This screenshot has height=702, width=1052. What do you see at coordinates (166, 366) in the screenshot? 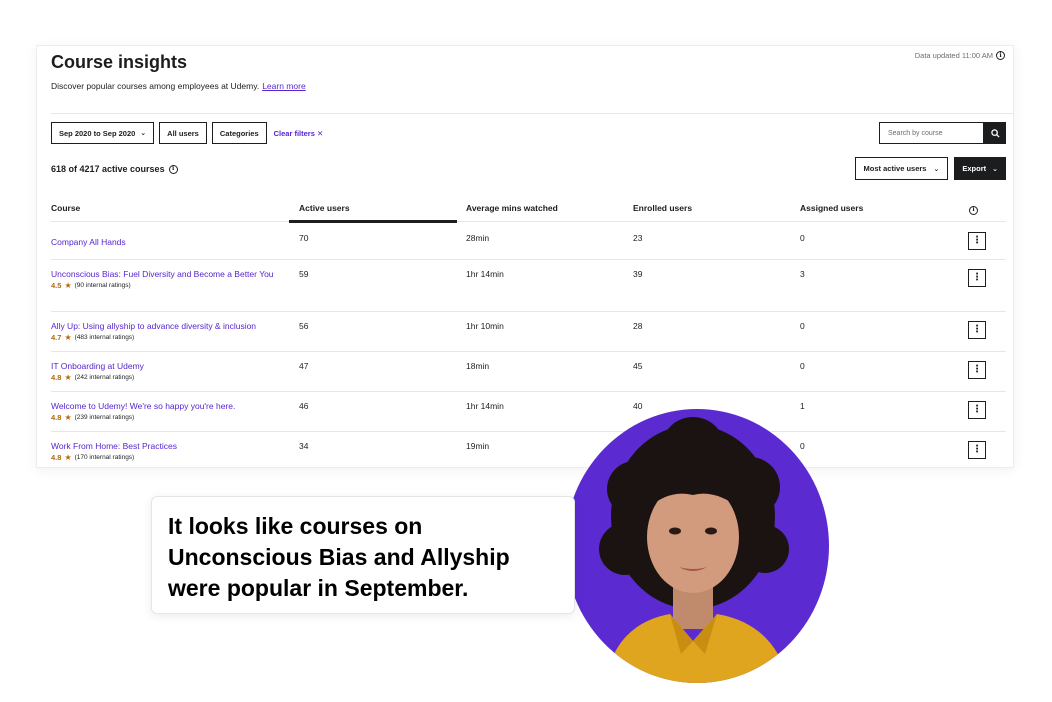
I see `course-link: IT Onboarding at Udemy` at bounding box center [166, 366].